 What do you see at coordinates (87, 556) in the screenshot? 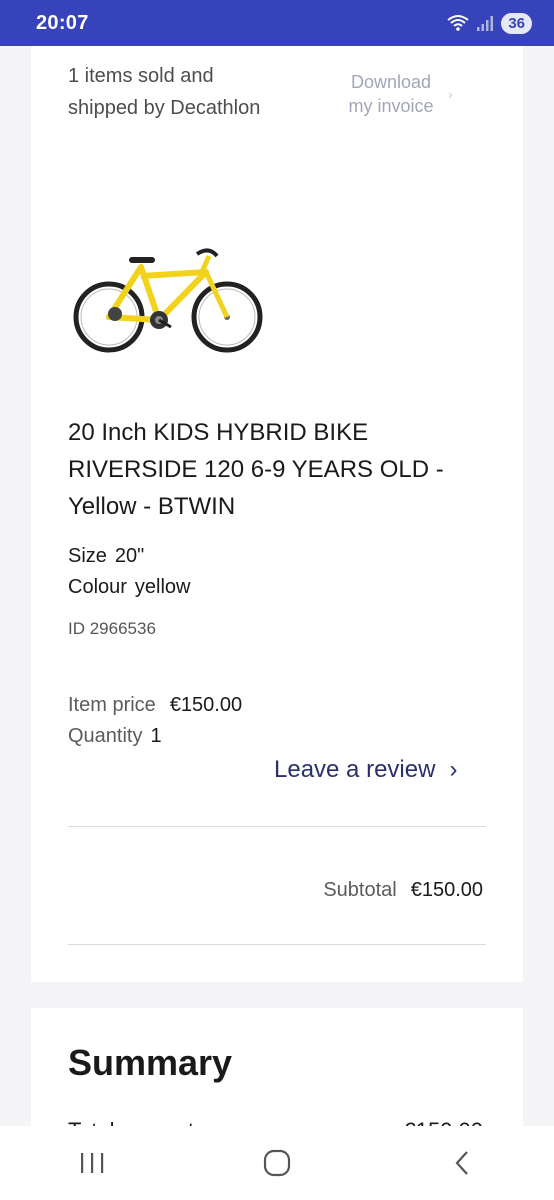
I see `size-label: Size` at bounding box center [87, 556].